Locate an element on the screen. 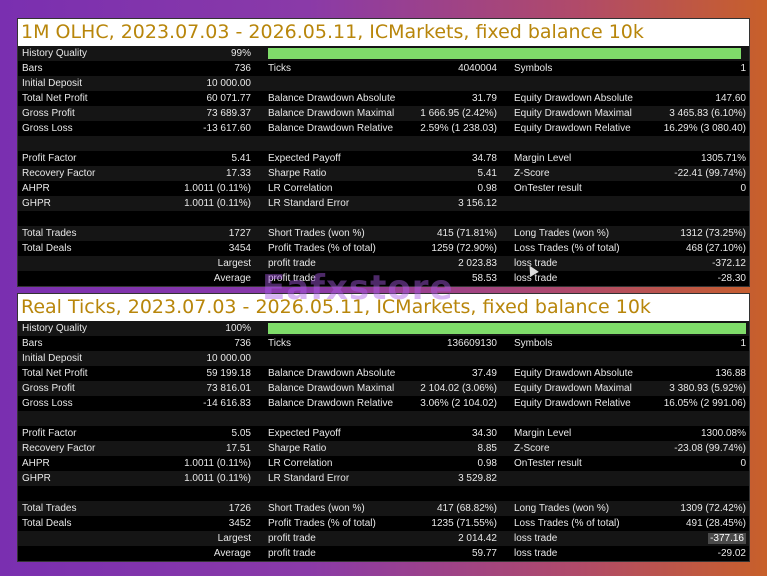  stat-value: 16.05% (2 991.06) is located at coordinates (672, 403).